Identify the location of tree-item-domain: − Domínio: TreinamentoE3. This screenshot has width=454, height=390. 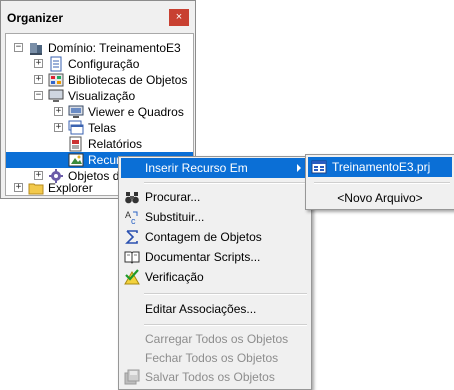
(101, 48).